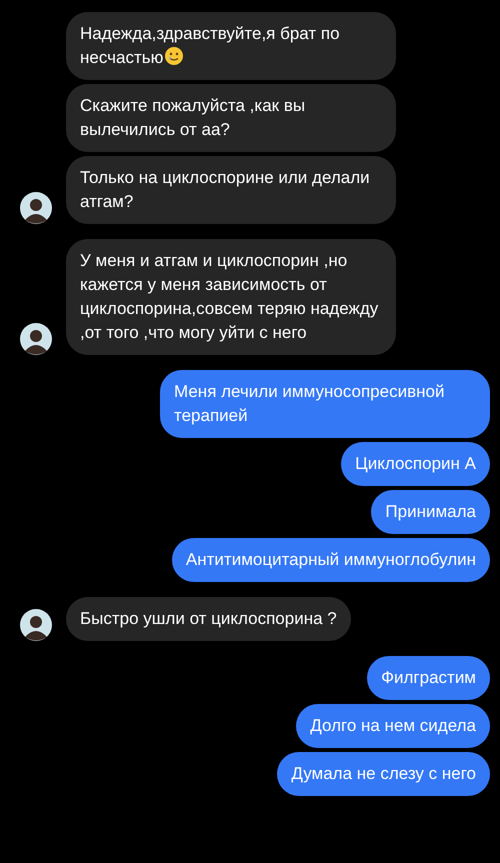 The height and width of the screenshot is (863, 500). What do you see at coordinates (415, 464) in the screenshot?
I see `message-bubble: Циклоспорин А` at bounding box center [415, 464].